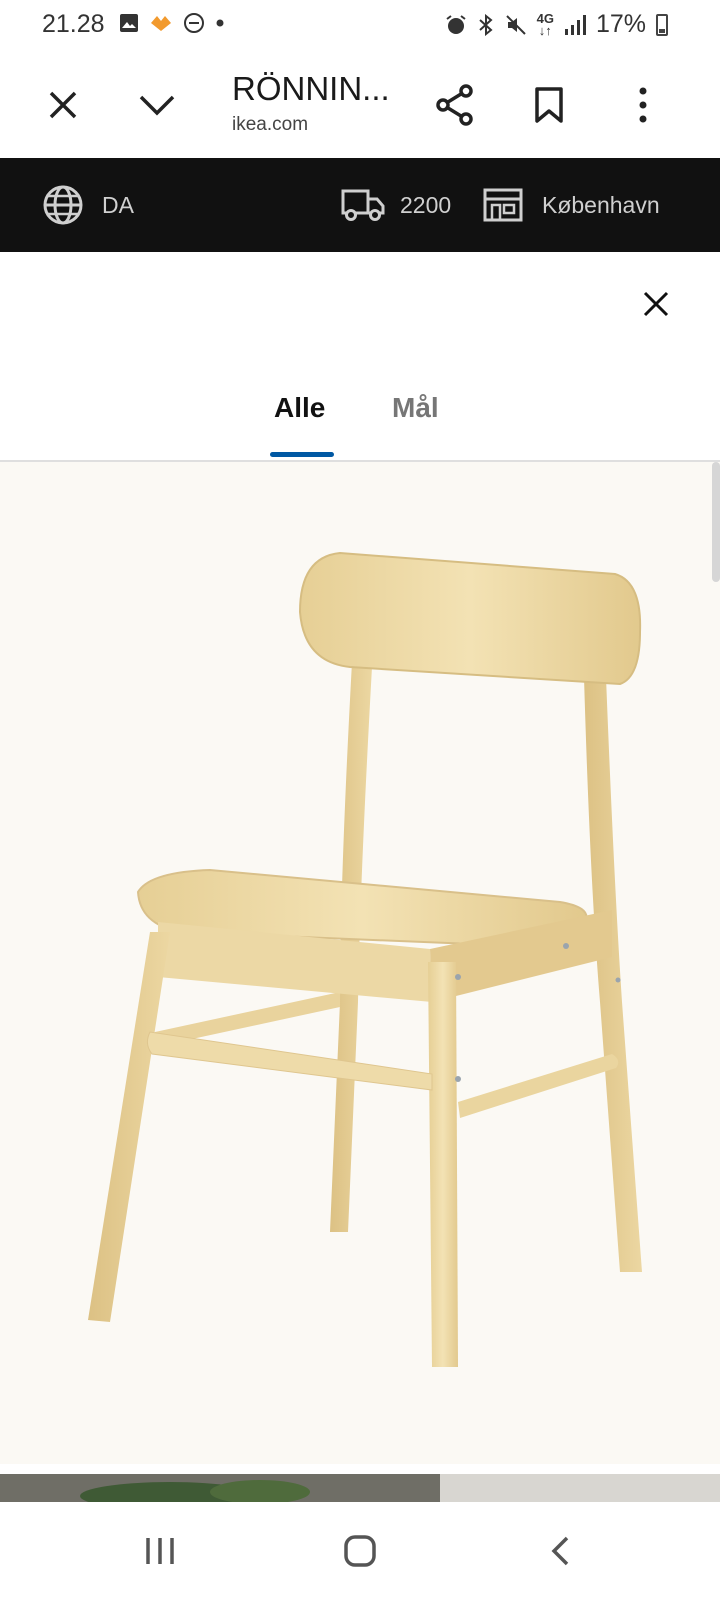 The height and width of the screenshot is (1600, 720). I want to click on gallery-icon, so click(129, 23).